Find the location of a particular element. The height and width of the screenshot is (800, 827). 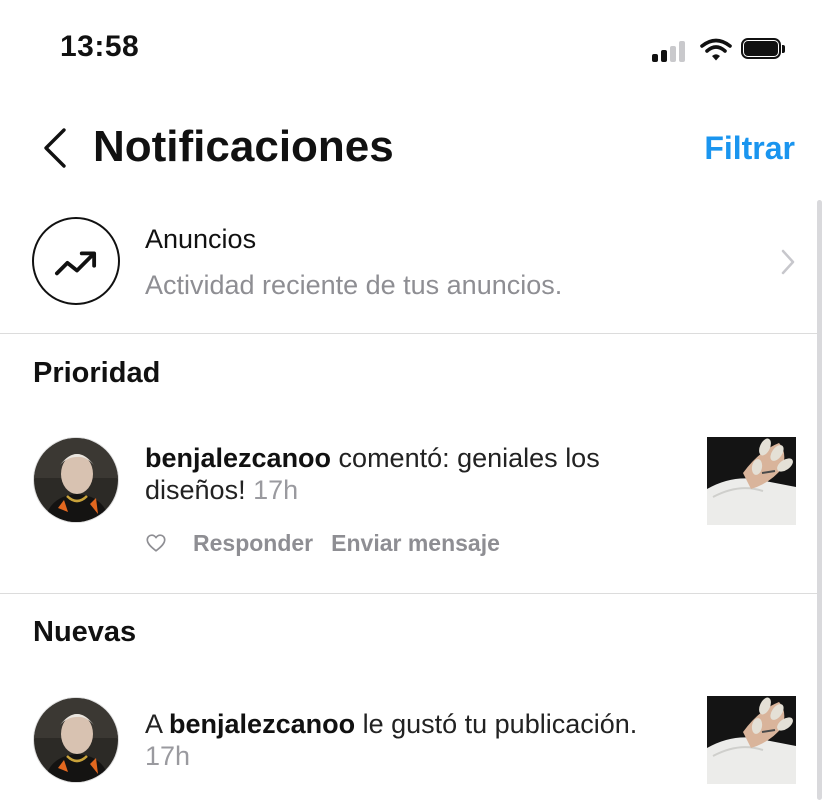

wifi-icon is located at coordinates (716, 49).